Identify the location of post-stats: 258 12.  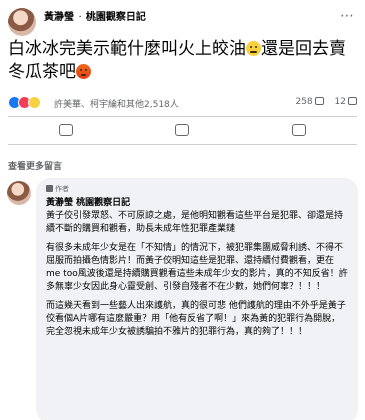
(325, 102).